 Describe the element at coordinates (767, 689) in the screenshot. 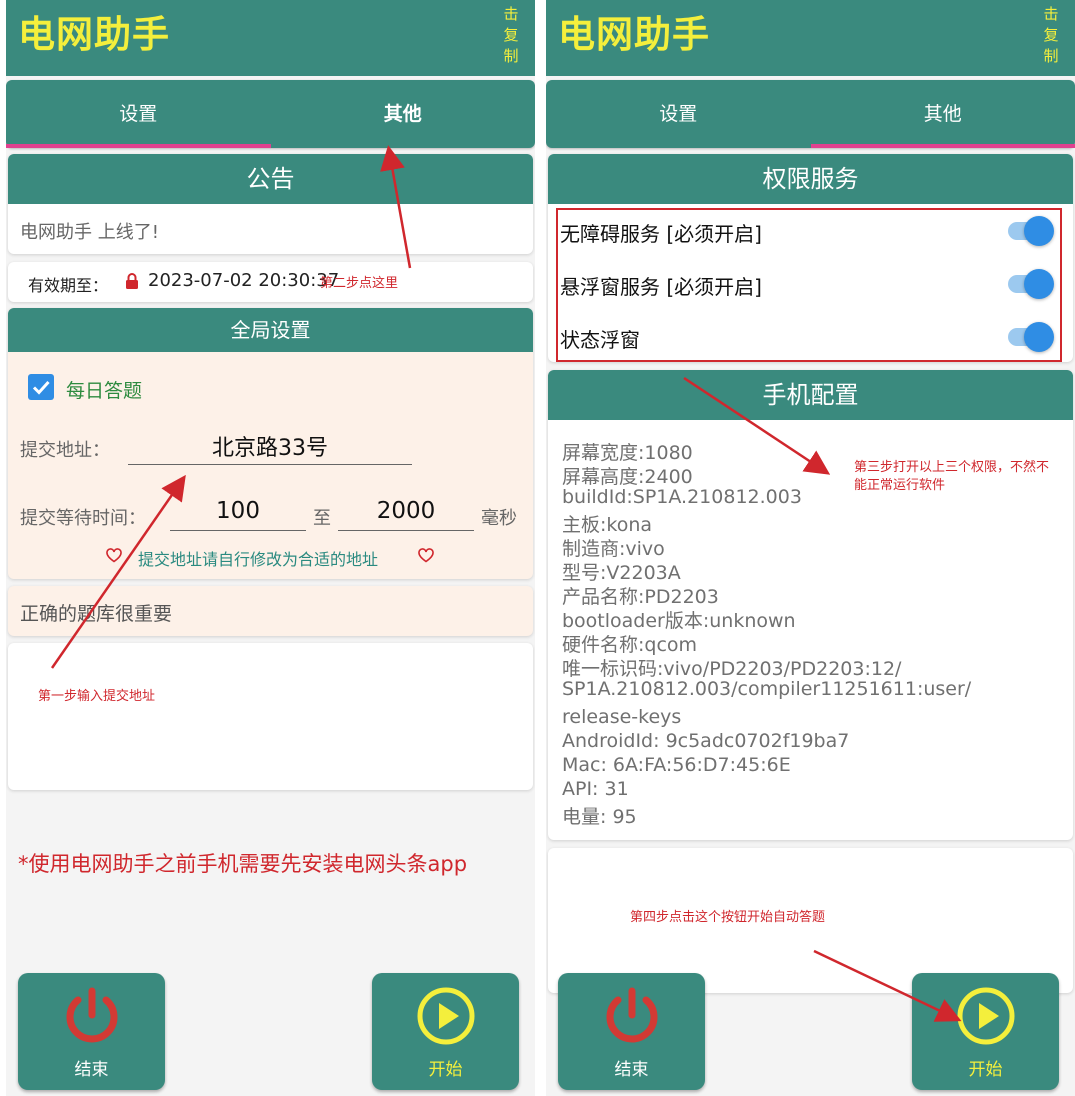

I see `phone-config-line: SP1A.210812.003/compiler11251611:user/` at that location.